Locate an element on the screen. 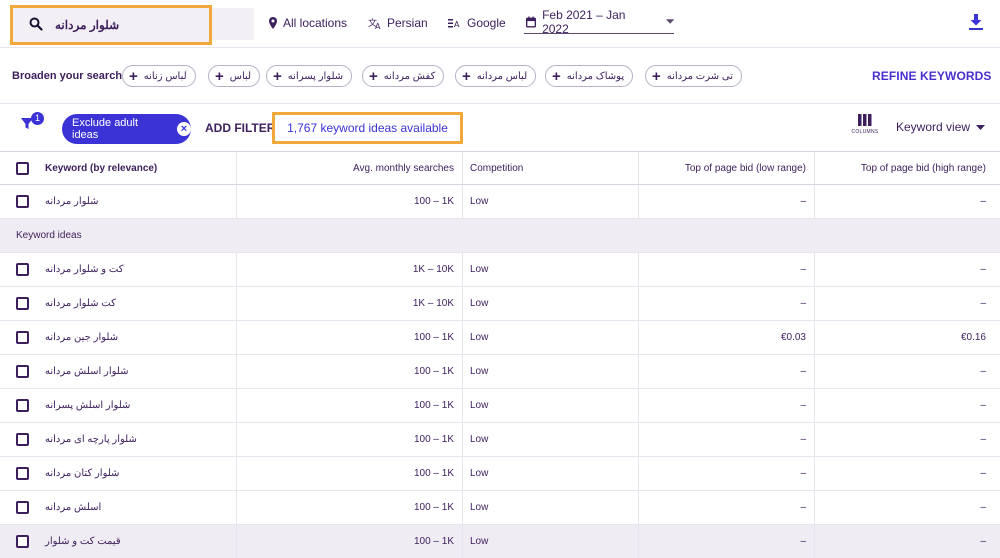 The image size is (1000, 558). download-icon is located at coordinates (976, 22).